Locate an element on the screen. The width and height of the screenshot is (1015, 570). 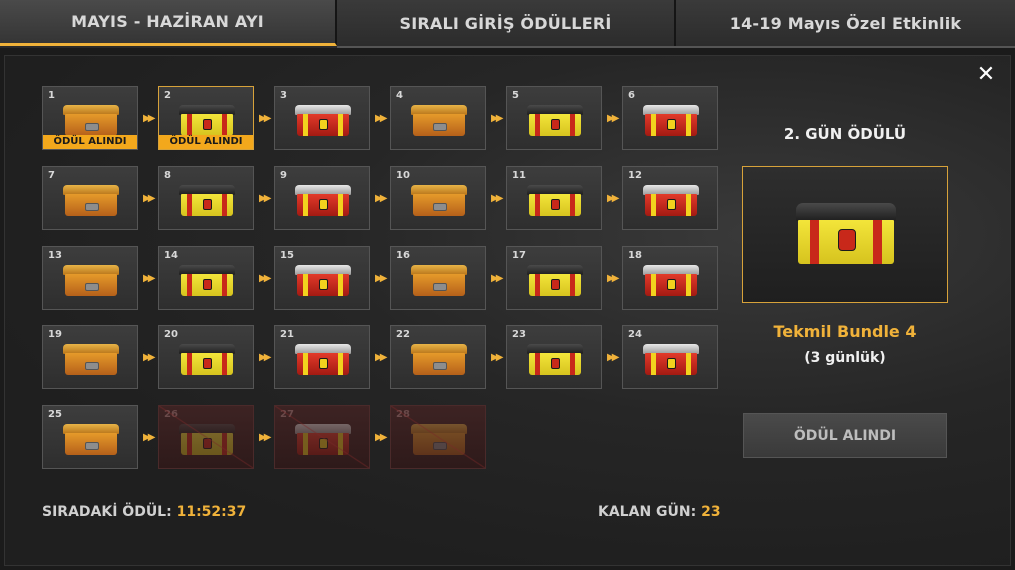
next-reward-timer: SIRADAKİ ÖDÜL: 11:52:37 is located at coordinates (144, 512).